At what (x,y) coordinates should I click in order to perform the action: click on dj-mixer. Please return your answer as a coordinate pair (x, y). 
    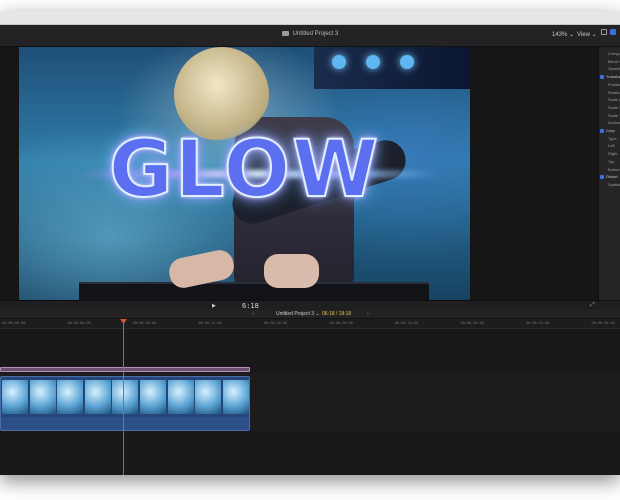
    Looking at the image, I should click on (254, 291).